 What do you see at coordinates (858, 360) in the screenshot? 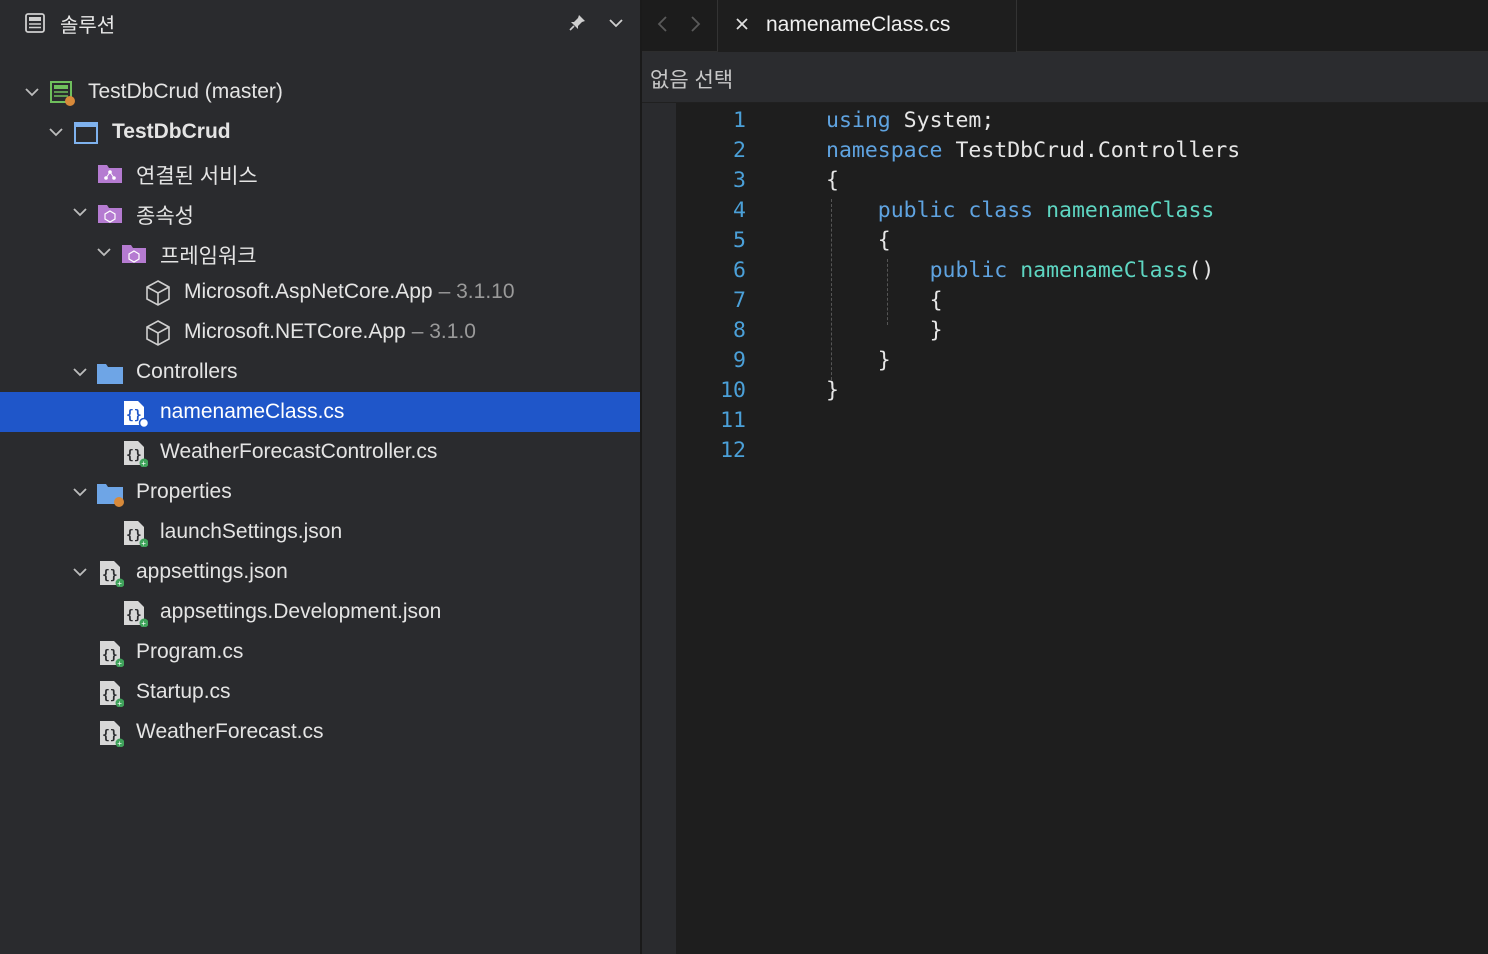
I see `code-line: }` at bounding box center [858, 360].